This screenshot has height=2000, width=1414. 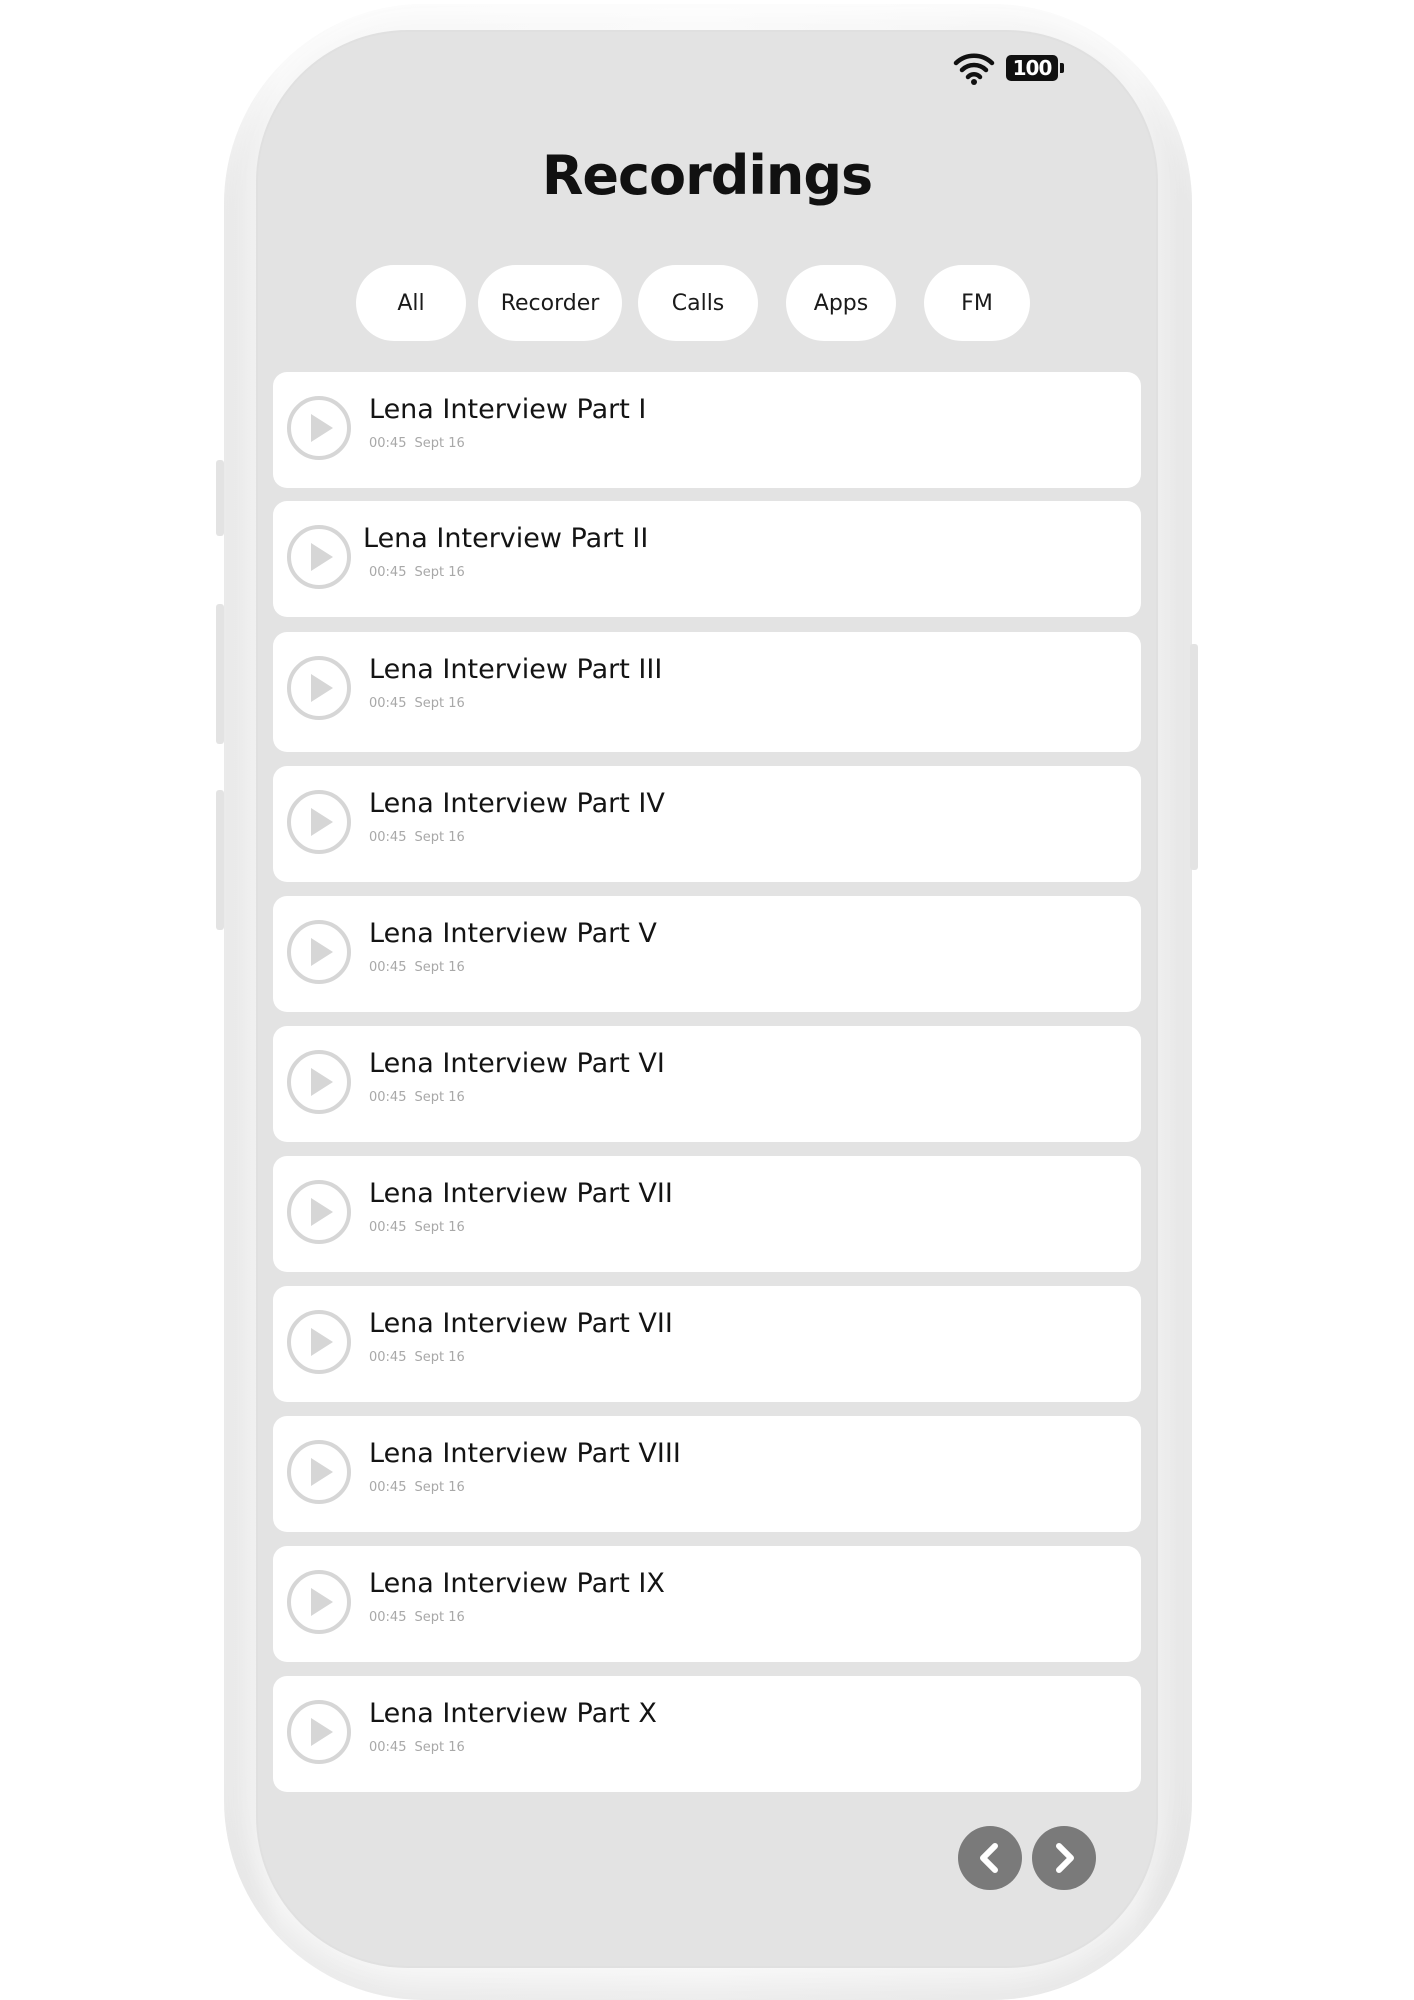 What do you see at coordinates (525, 1453) in the screenshot?
I see `recording-title: Lena Interview Part VIII` at bounding box center [525, 1453].